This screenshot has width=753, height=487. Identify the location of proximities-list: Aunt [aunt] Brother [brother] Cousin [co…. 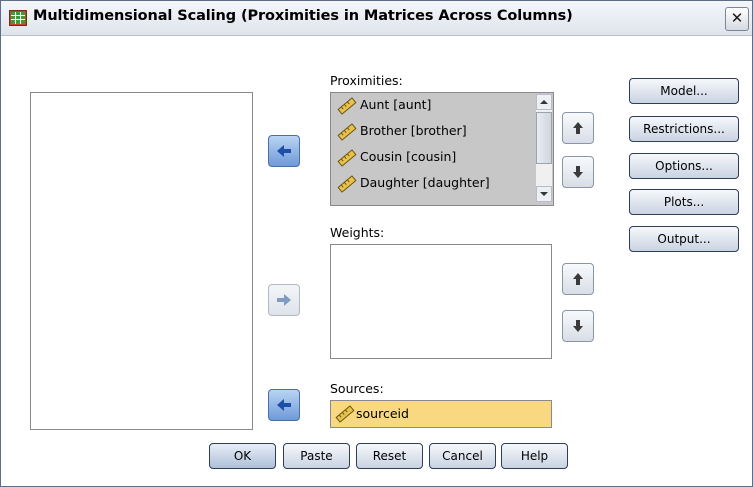
(442, 149).